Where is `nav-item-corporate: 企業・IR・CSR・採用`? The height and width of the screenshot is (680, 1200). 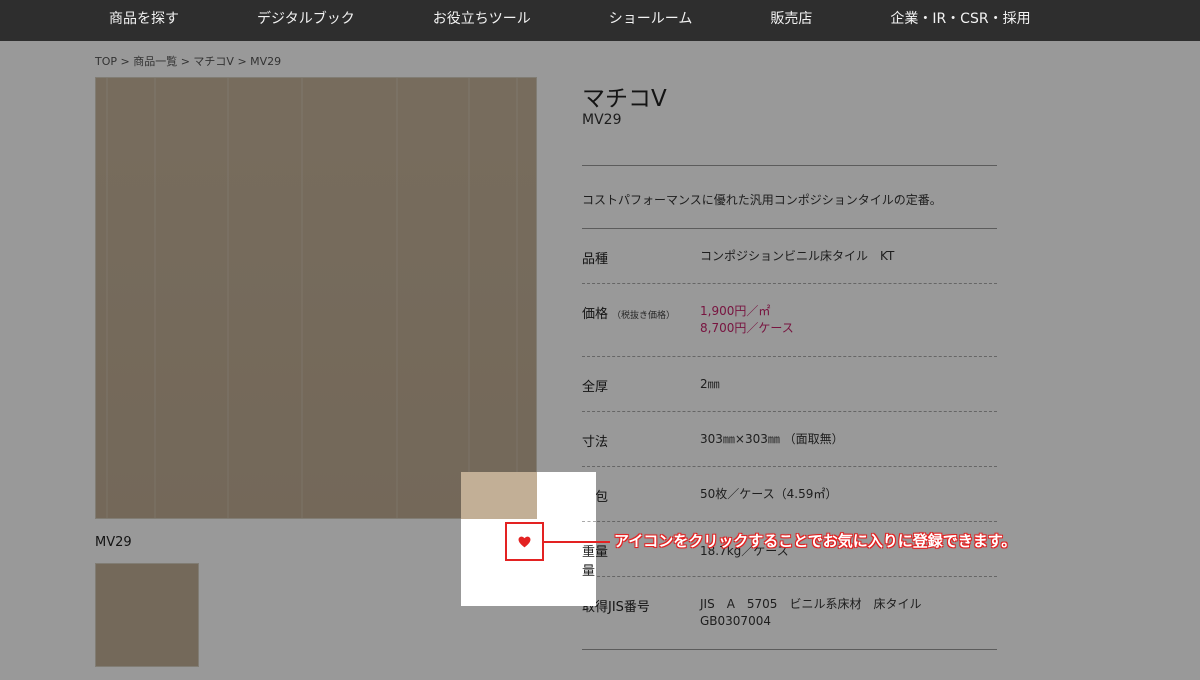 nav-item-corporate: 企業・IR・CSR・採用 is located at coordinates (960, 20).